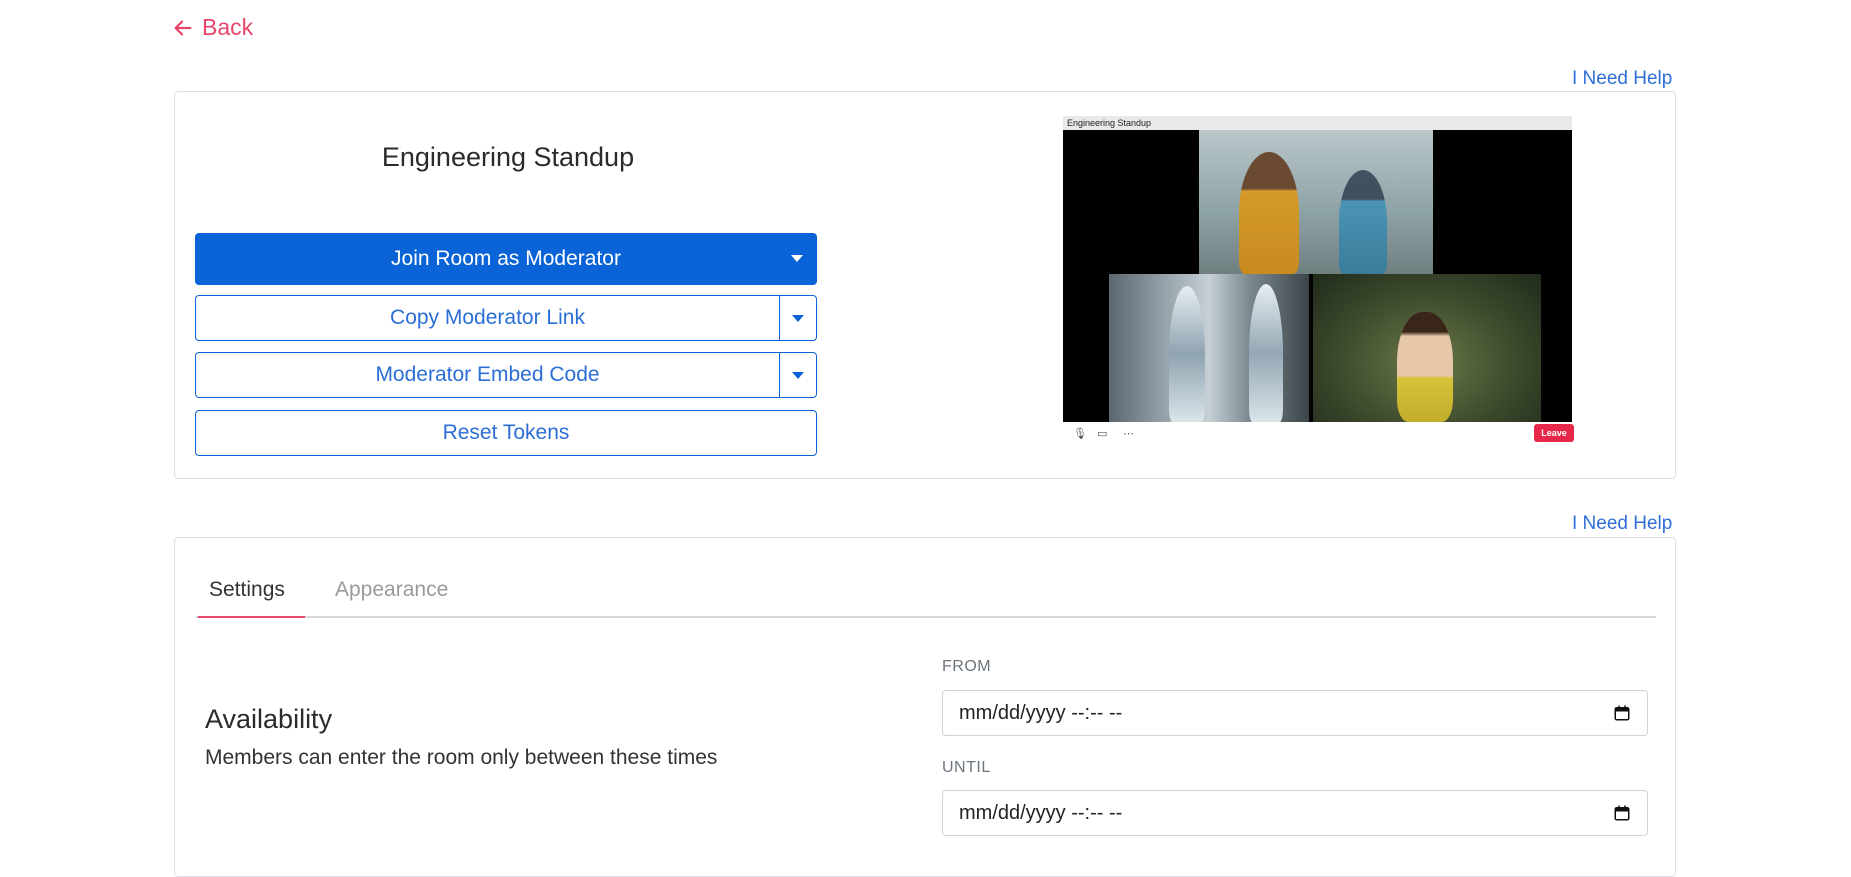 Image resolution: width=1851 pixels, height=877 pixels. What do you see at coordinates (183, 27) in the screenshot?
I see `arrow-left-icon` at bounding box center [183, 27].